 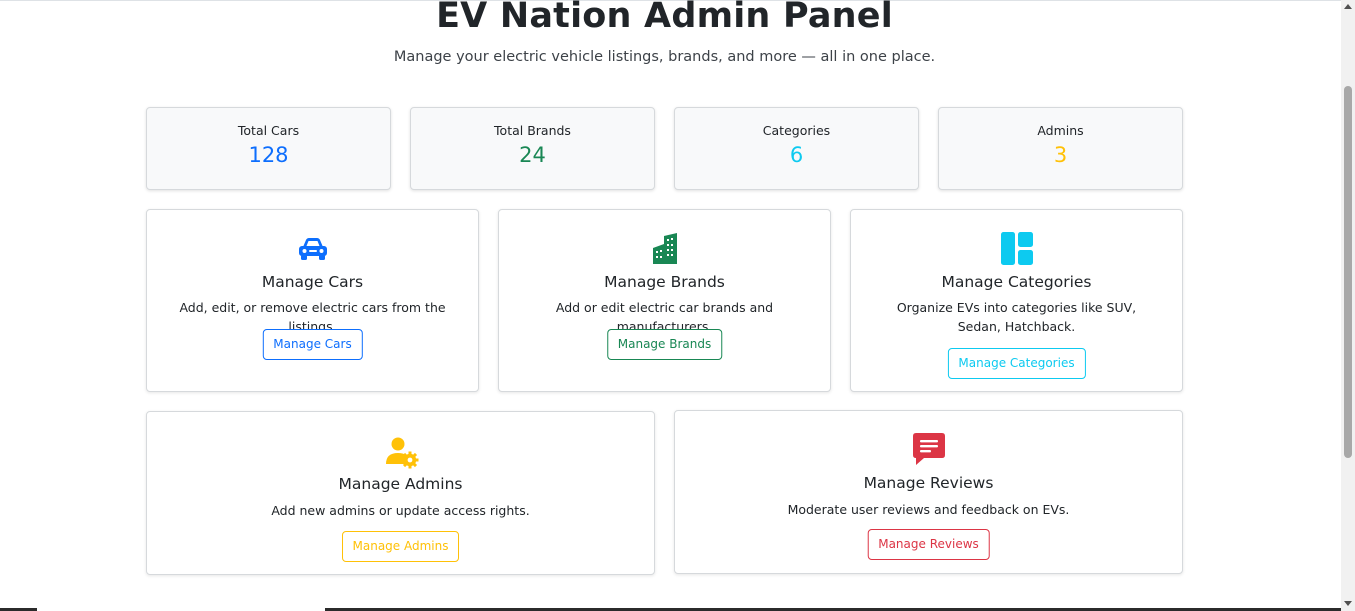 I want to click on stat-value: 128, so click(x=268, y=155).